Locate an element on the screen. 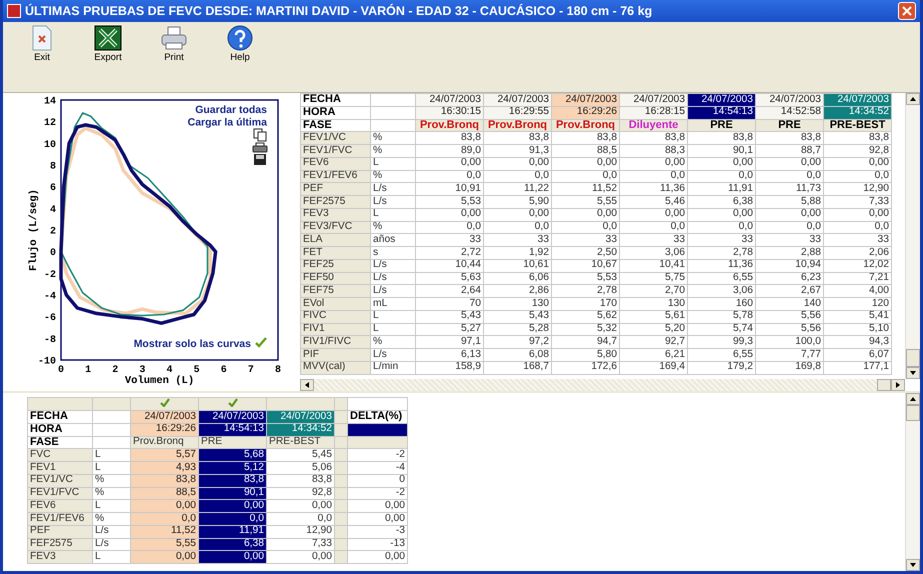 This screenshot has width=923, height=574. table-cell: 6,55 is located at coordinates (722, 355).